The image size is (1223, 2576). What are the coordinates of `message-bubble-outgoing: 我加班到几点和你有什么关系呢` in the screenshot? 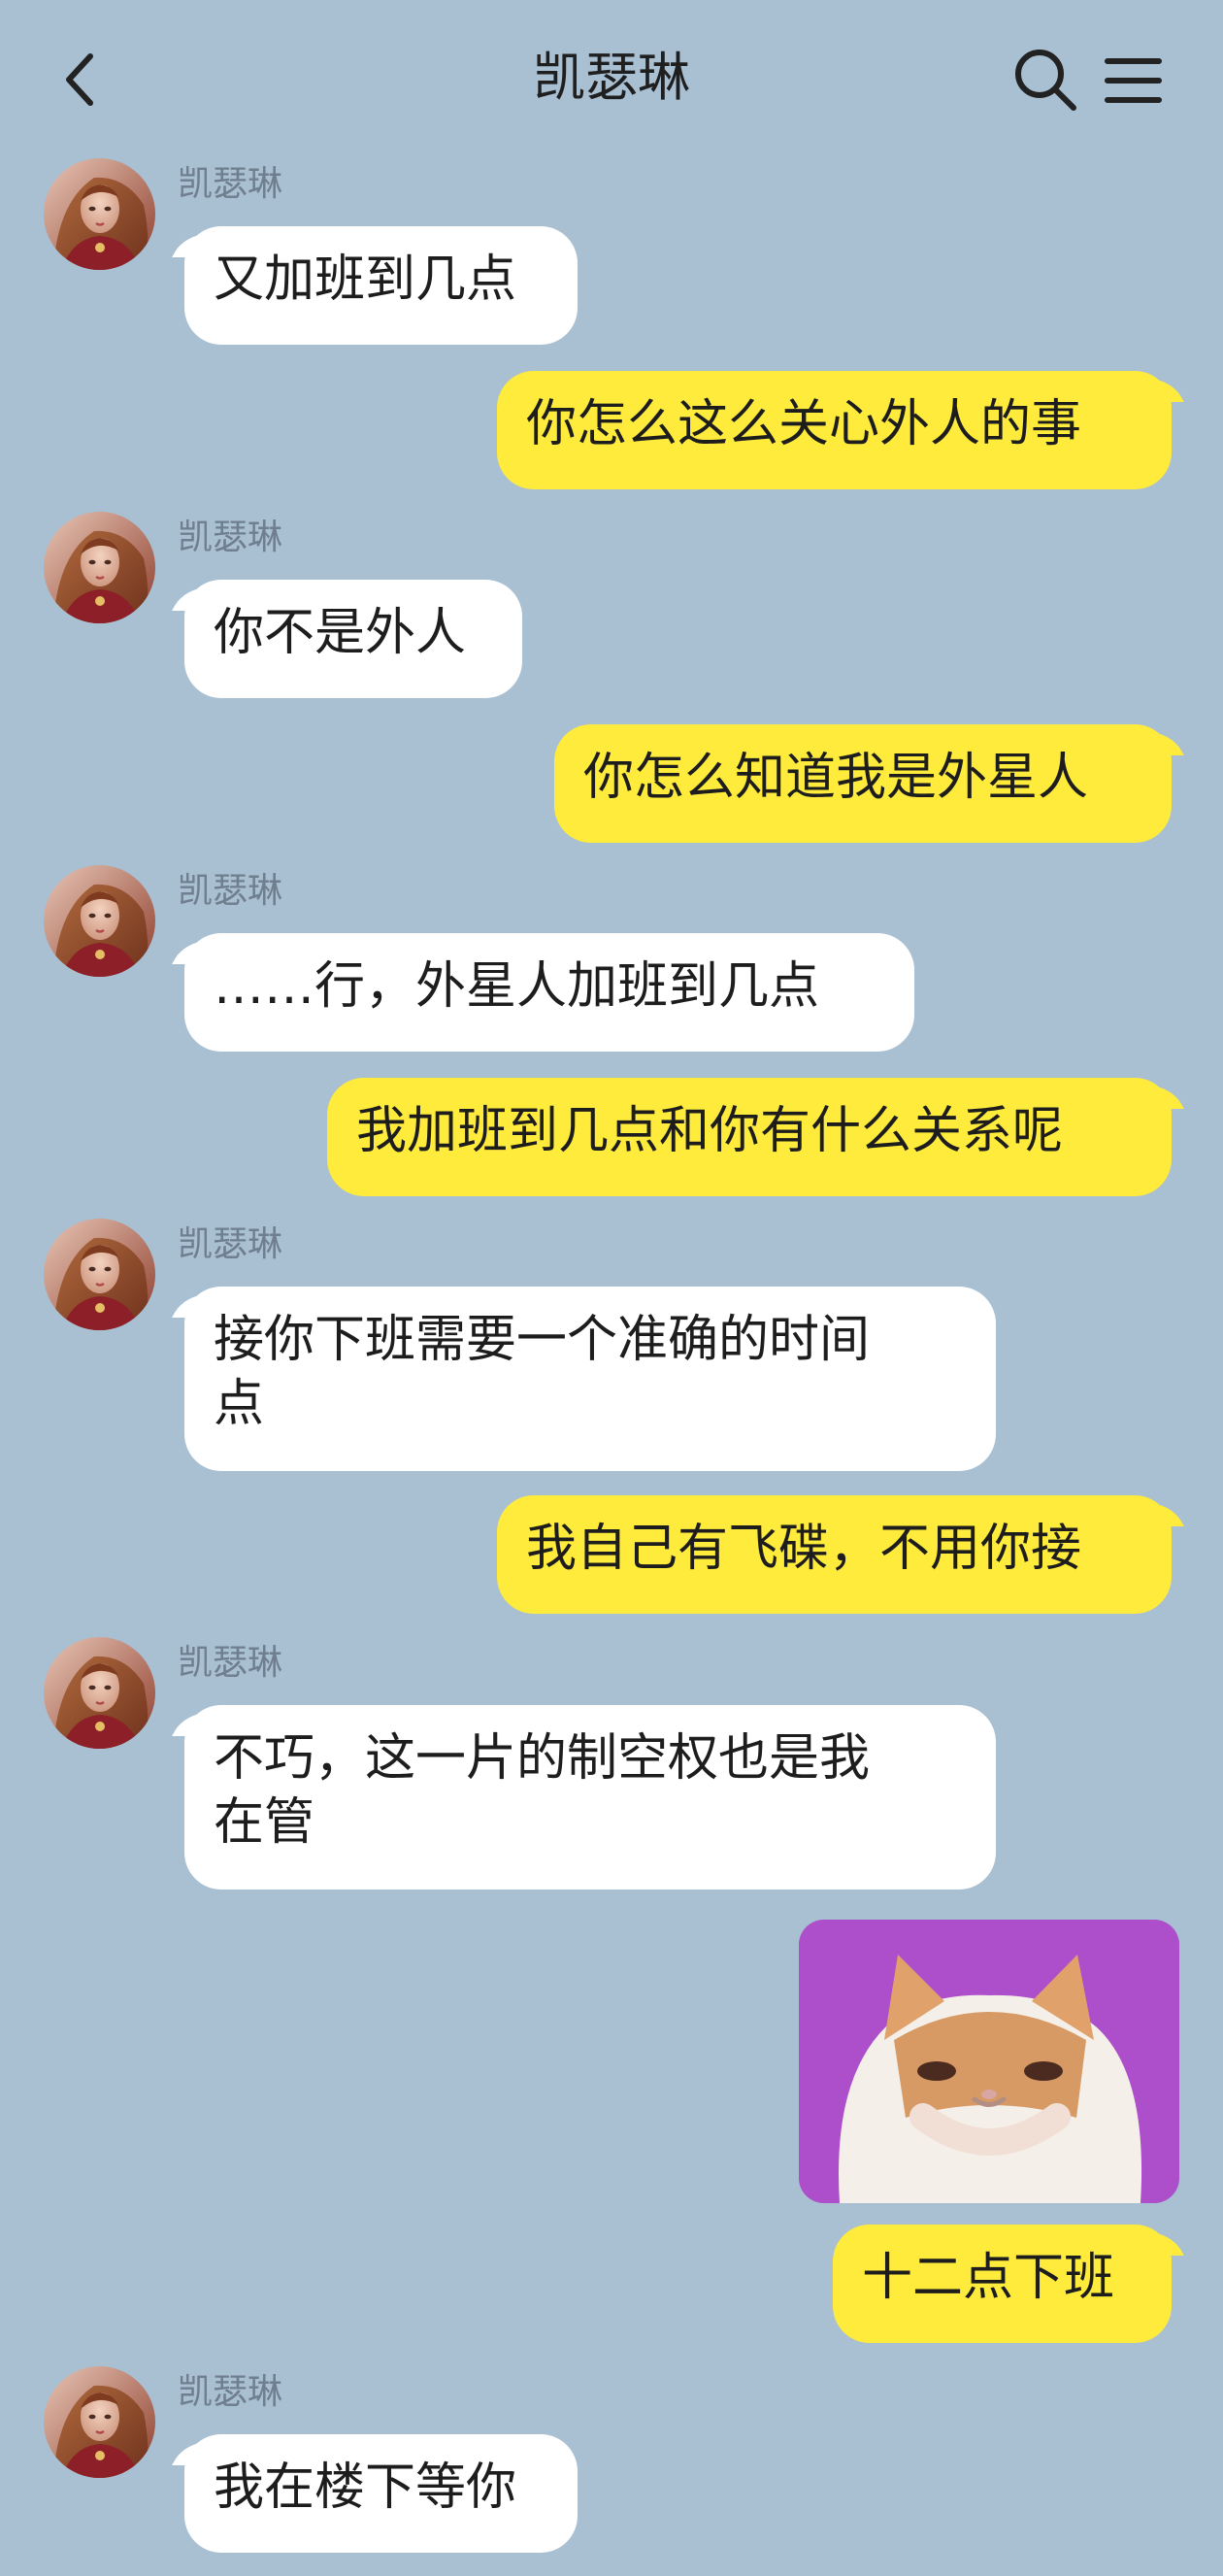 It's located at (749, 1137).